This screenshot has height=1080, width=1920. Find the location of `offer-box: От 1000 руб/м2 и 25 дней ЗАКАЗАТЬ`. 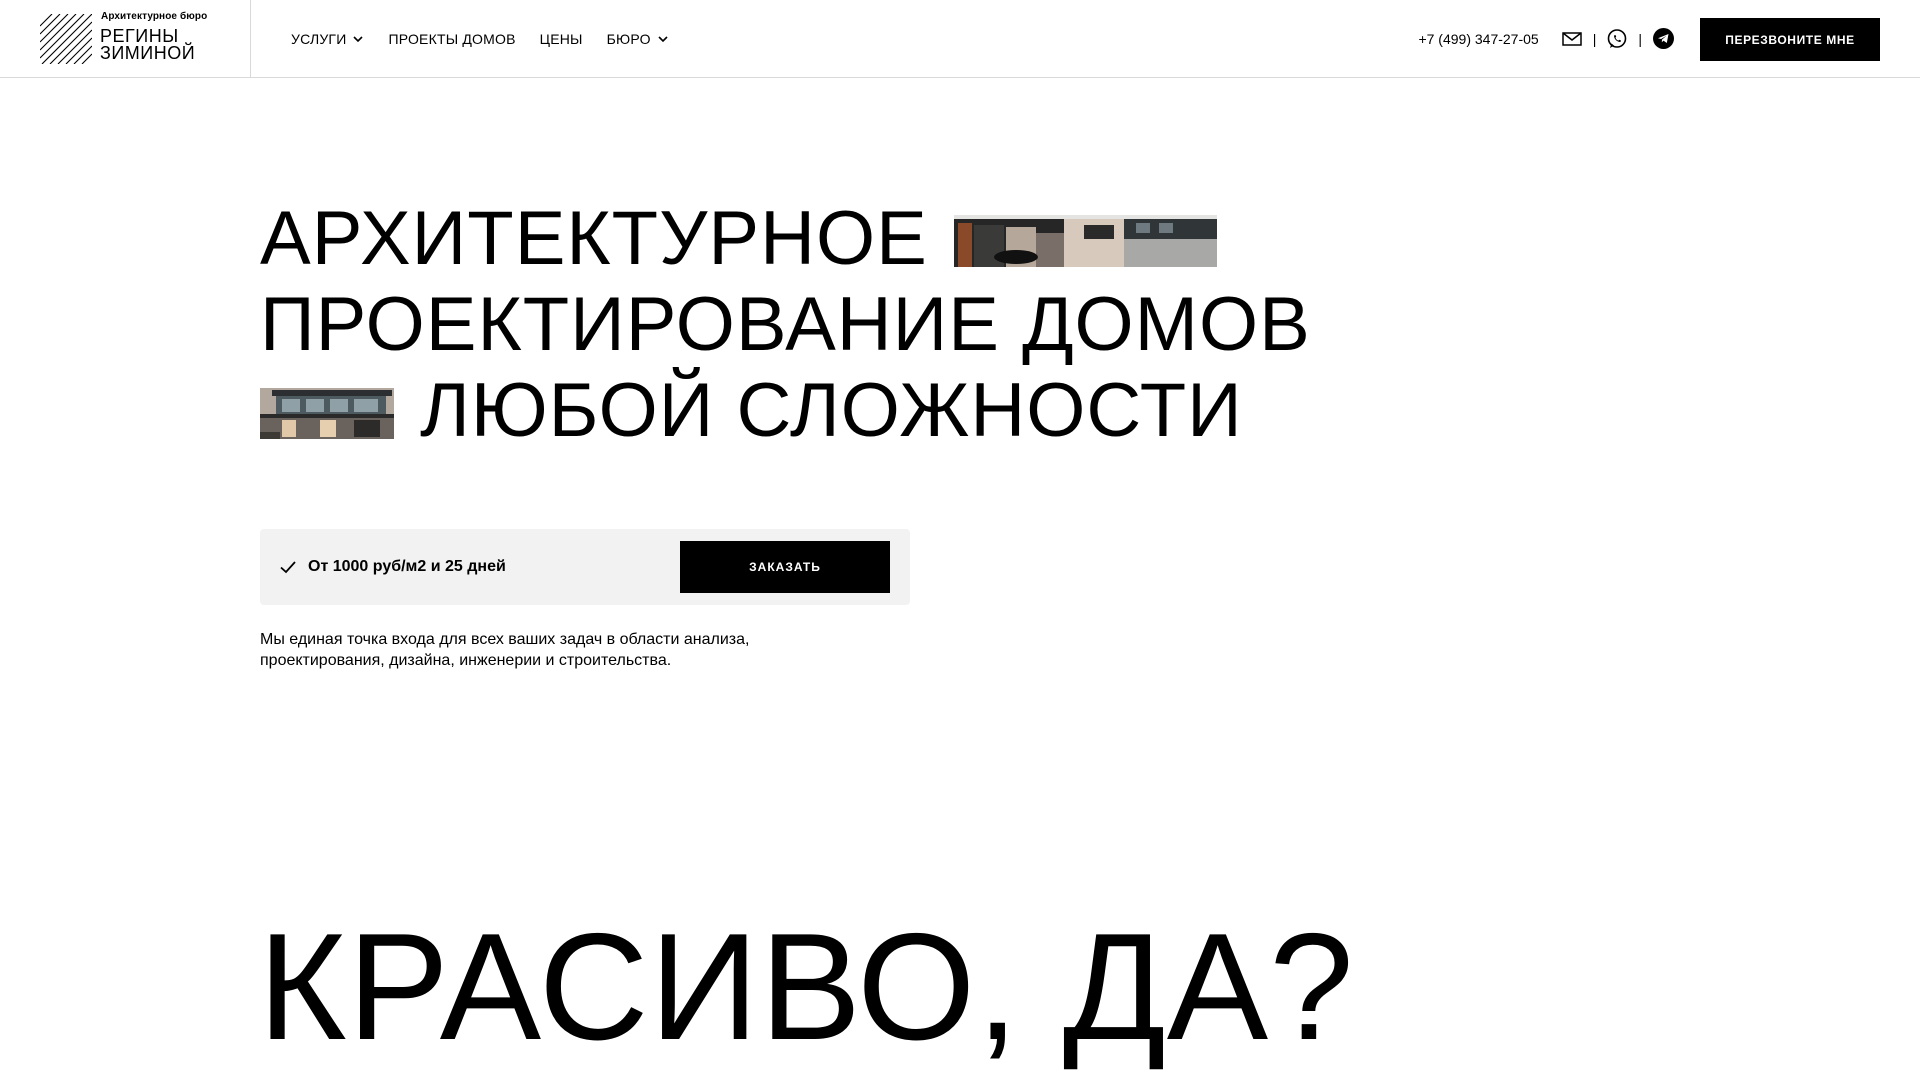

offer-box: От 1000 руб/м2 и 25 дней ЗАКАЗАТЬ is located at coordinates (585, 567).